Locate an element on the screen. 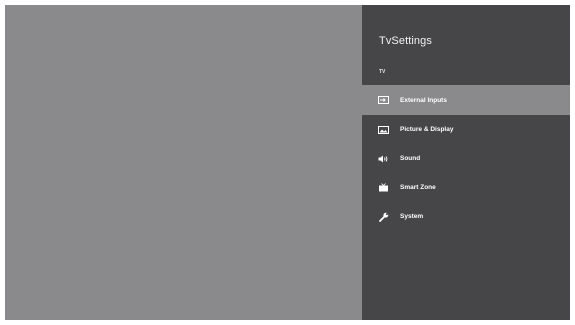  menu-label: System is located at coordinates (412, 216).